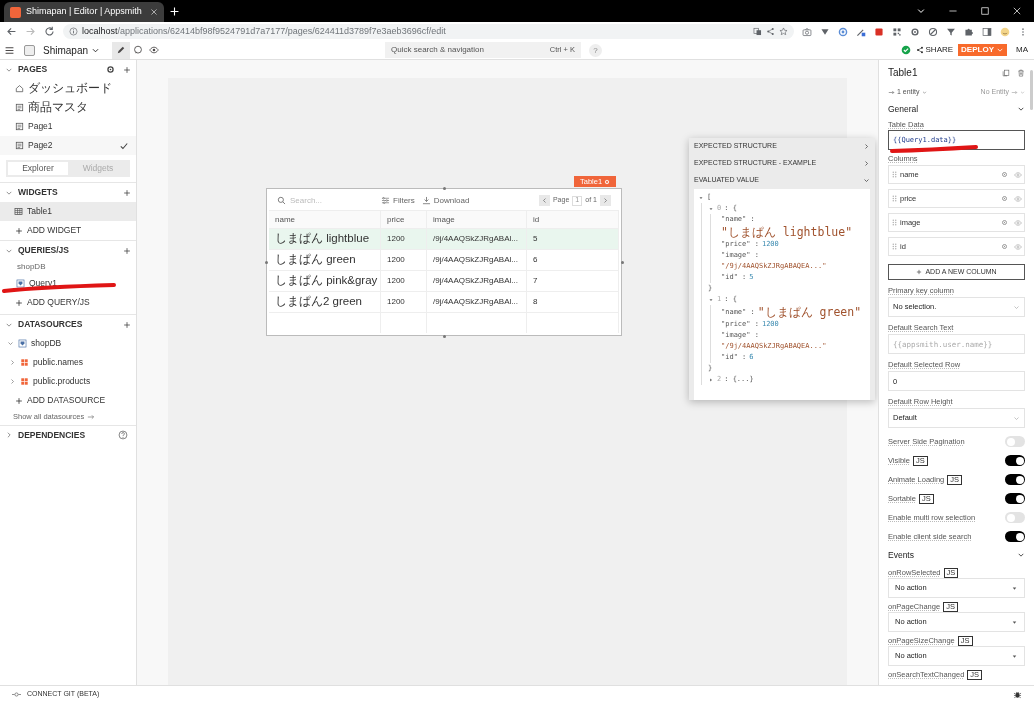  What do you see at coordinates (398, 200) in the screenshot?
I see `filters-button: Filters` at bounding box center [398, 200].